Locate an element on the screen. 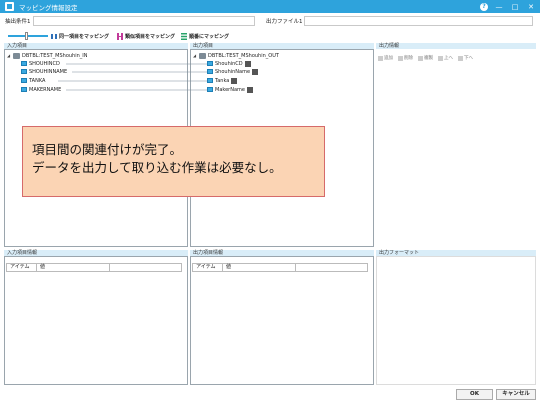 The image size is (540, 406). collapse-icon: ◢ is located at coordinates (195, 55).